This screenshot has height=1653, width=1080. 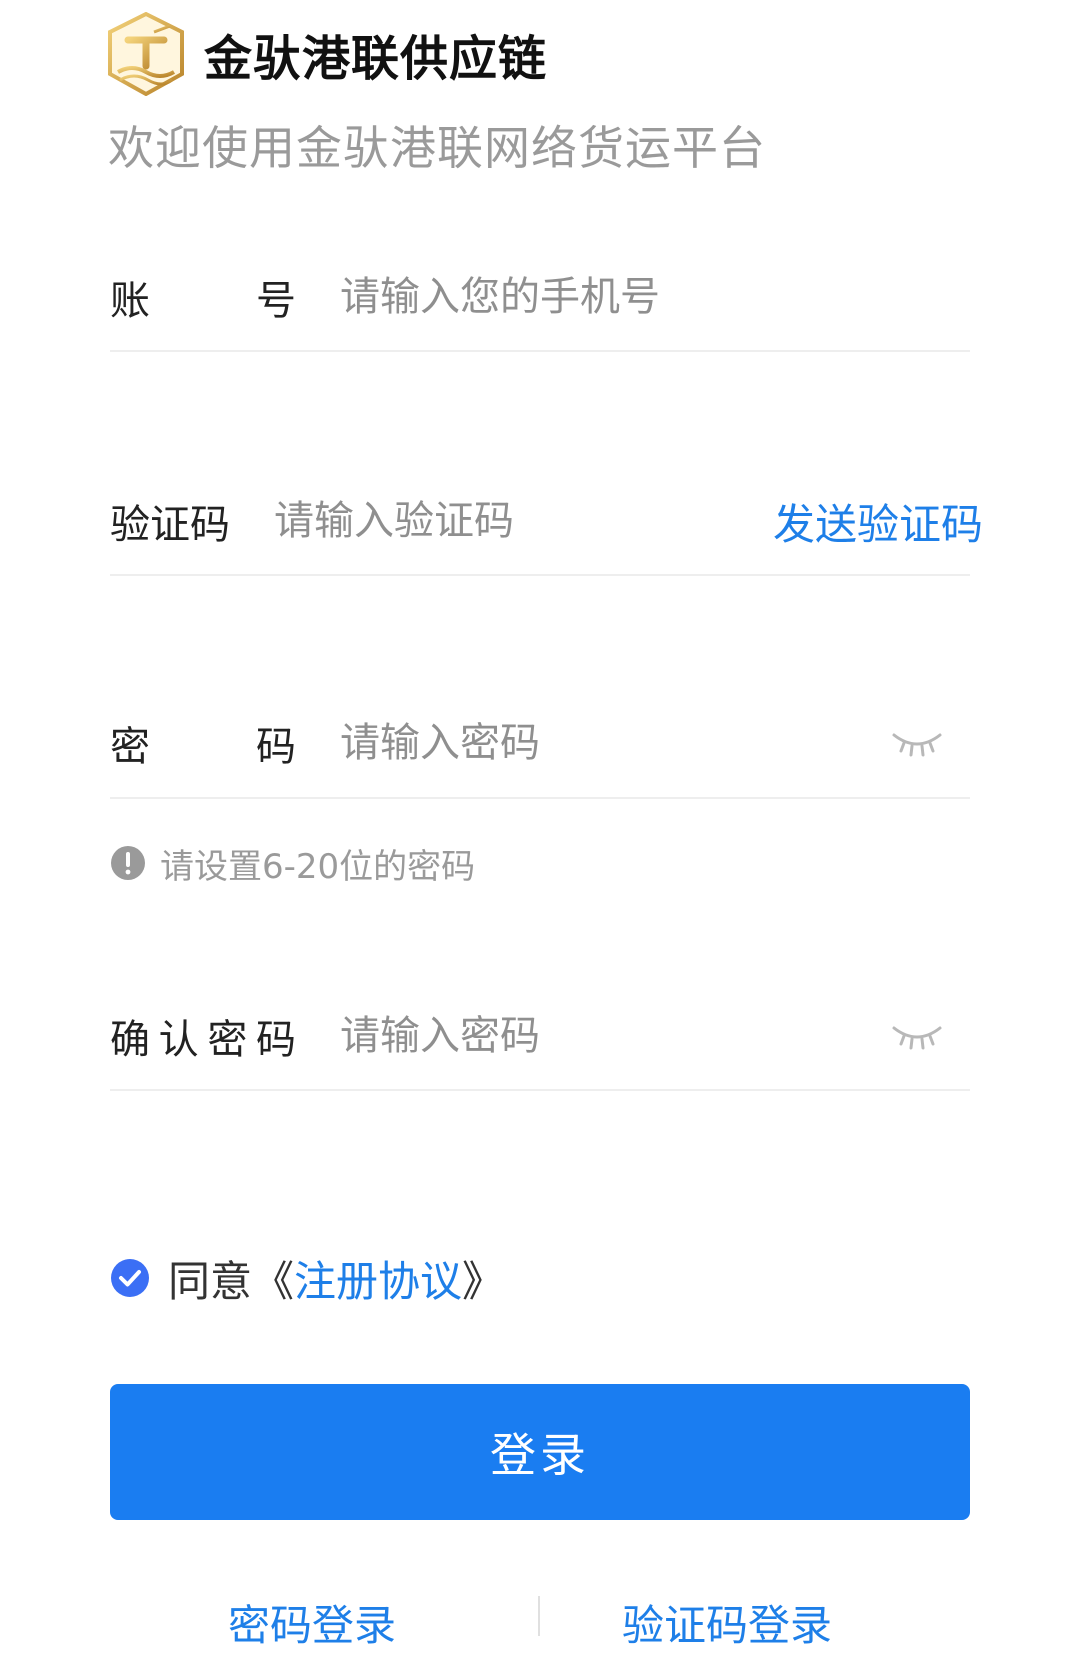 What do you see at coordinates (276, 747) in the screenshot?
I see `password-label-char: 码` at bounding box center [276, 747].